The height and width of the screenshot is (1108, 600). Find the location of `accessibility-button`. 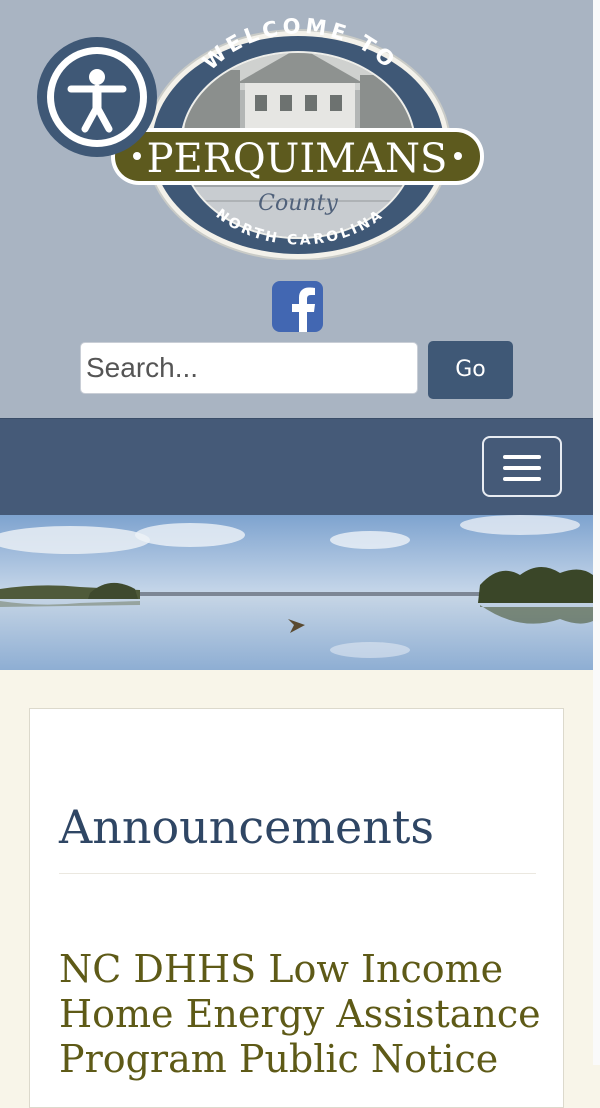

accessibility-button is located at coordinates (97, 97).